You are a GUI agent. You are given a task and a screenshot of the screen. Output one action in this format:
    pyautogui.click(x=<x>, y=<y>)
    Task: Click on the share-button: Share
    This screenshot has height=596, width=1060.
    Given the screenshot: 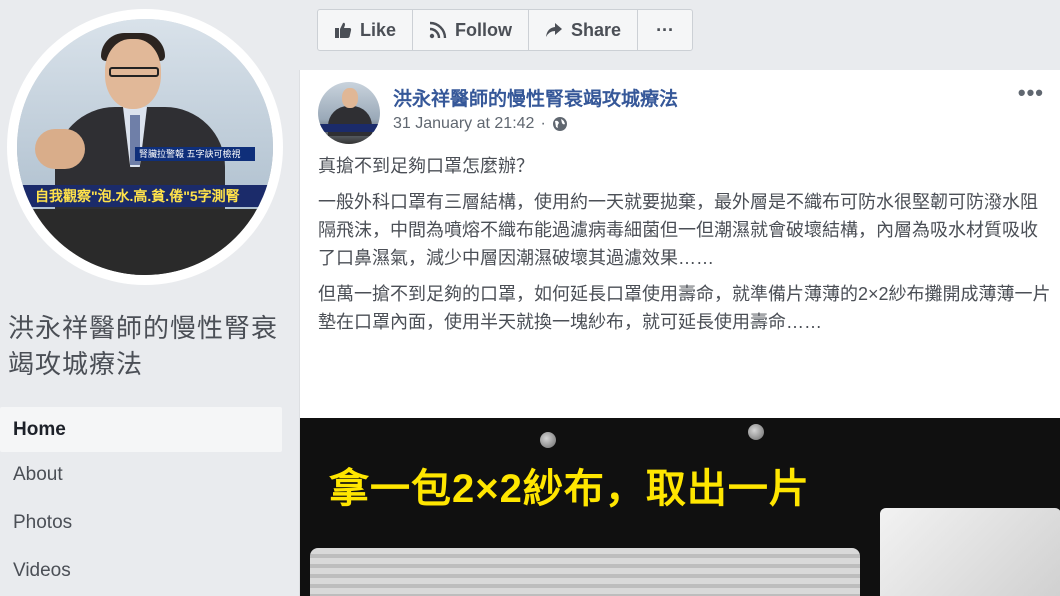 What is the action you would take?
    pyautogui.click(x=584, y=30)
    